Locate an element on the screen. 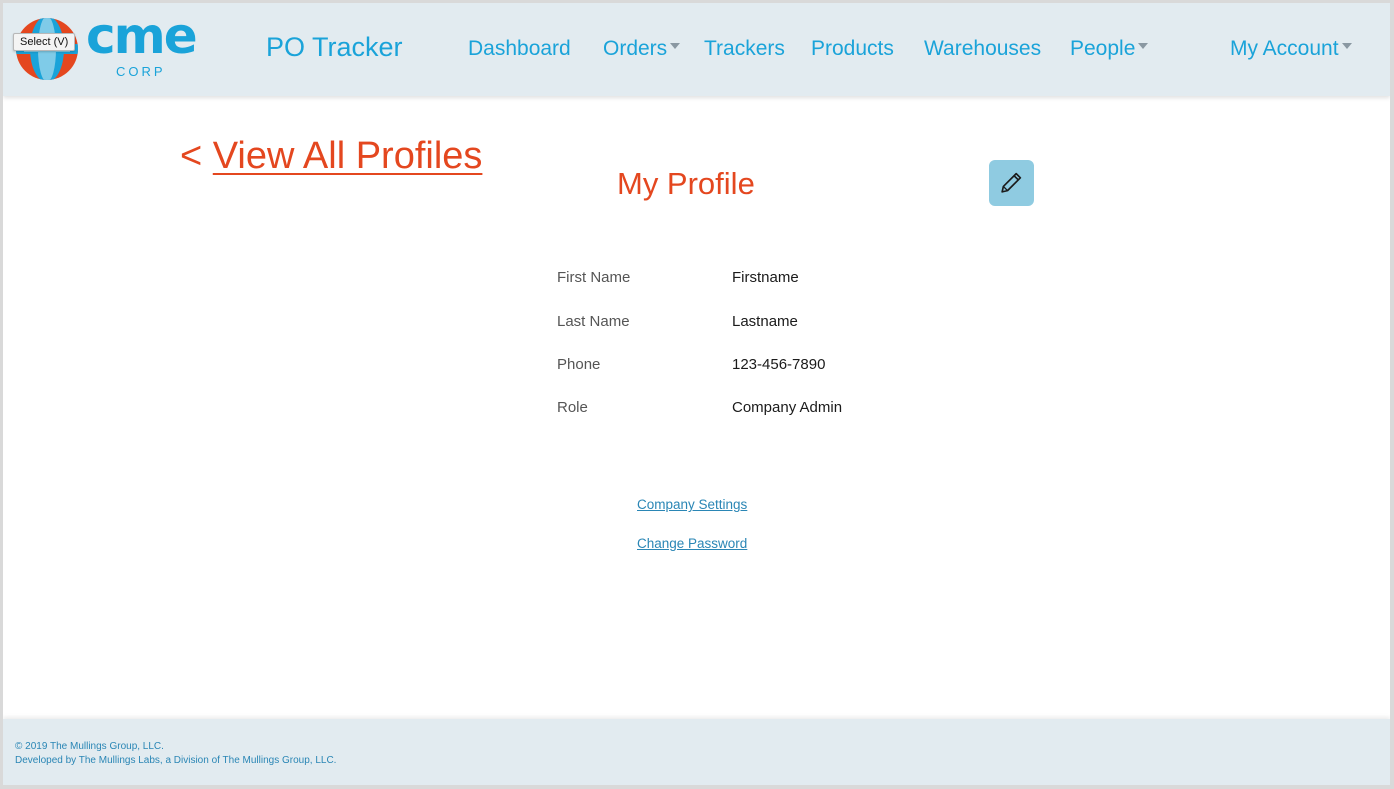 This screenshot has width=1394, height=789. nav-products: Products is located at coordinates (852, 49).